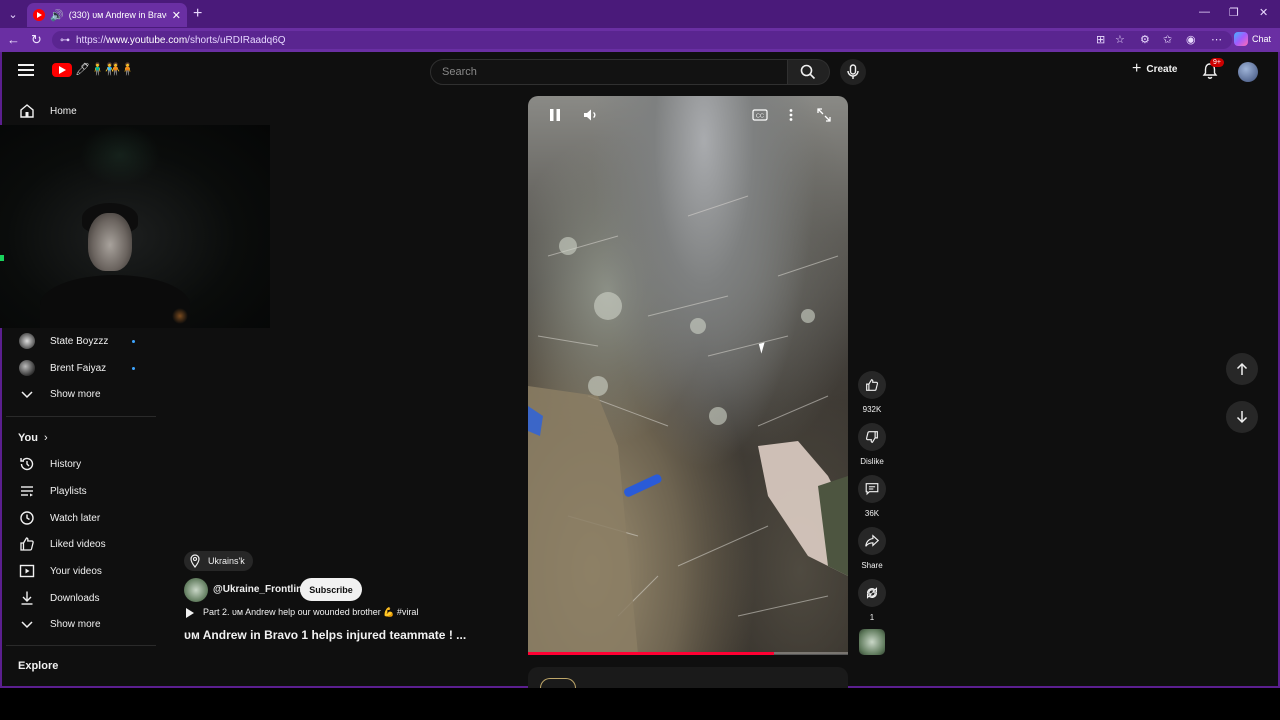 This screenshot has width=1280, height=720. What do you see at coordinates (809, 72) in the screenshot?
I see `search-button` at bounding box center [809, 72].